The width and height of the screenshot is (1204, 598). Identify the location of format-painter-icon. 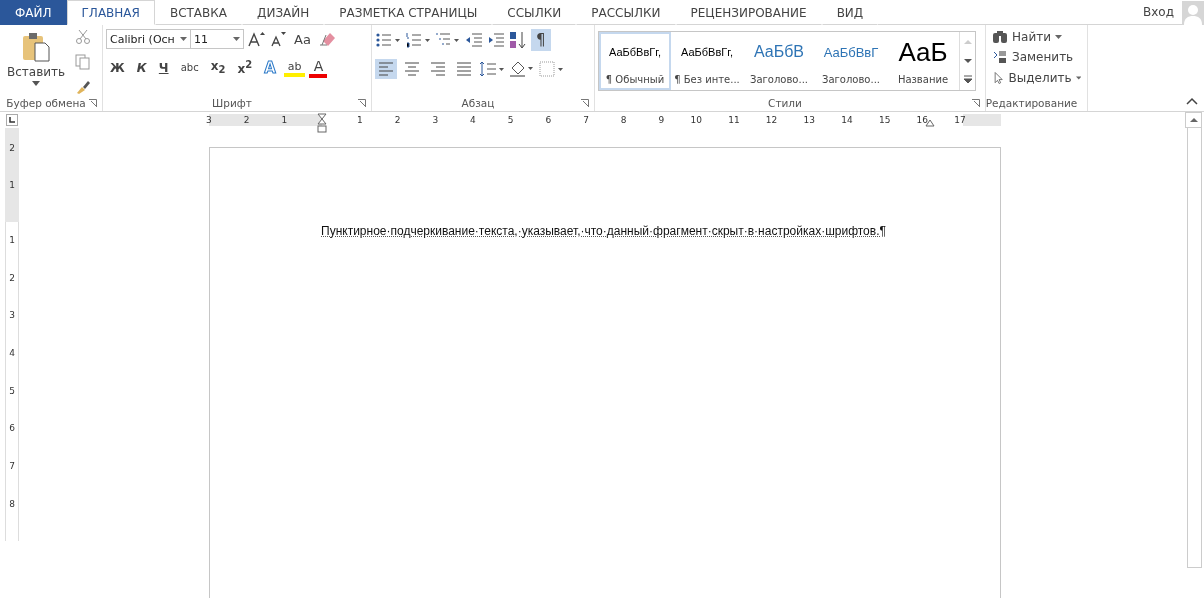
(83, 87).